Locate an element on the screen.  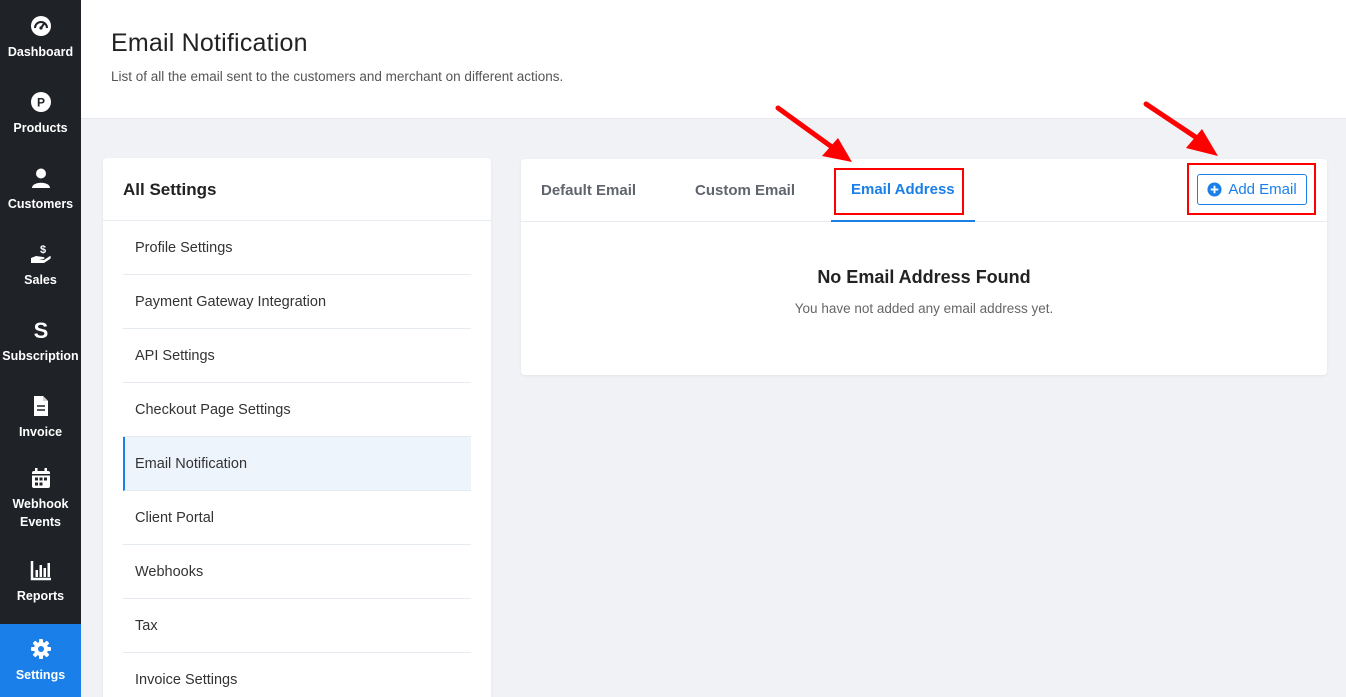
page-title: Email Notification is located at coordinates (209, 43).